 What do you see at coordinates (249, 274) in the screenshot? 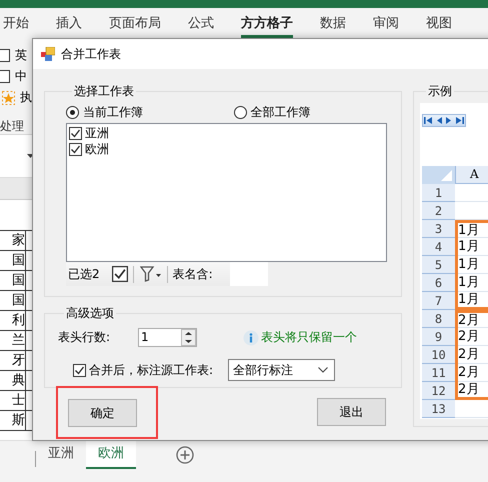
I see `filter-field` at bounding box center [249, 274].